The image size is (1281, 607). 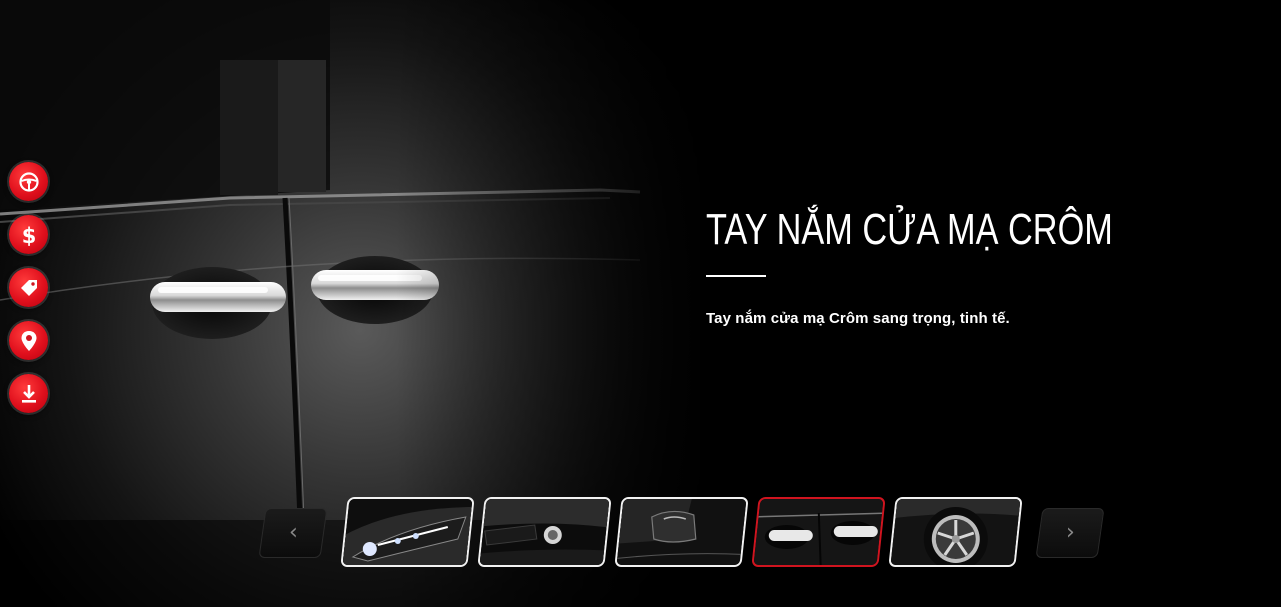 I want to click on title-divider, so click(x=736, y=276).